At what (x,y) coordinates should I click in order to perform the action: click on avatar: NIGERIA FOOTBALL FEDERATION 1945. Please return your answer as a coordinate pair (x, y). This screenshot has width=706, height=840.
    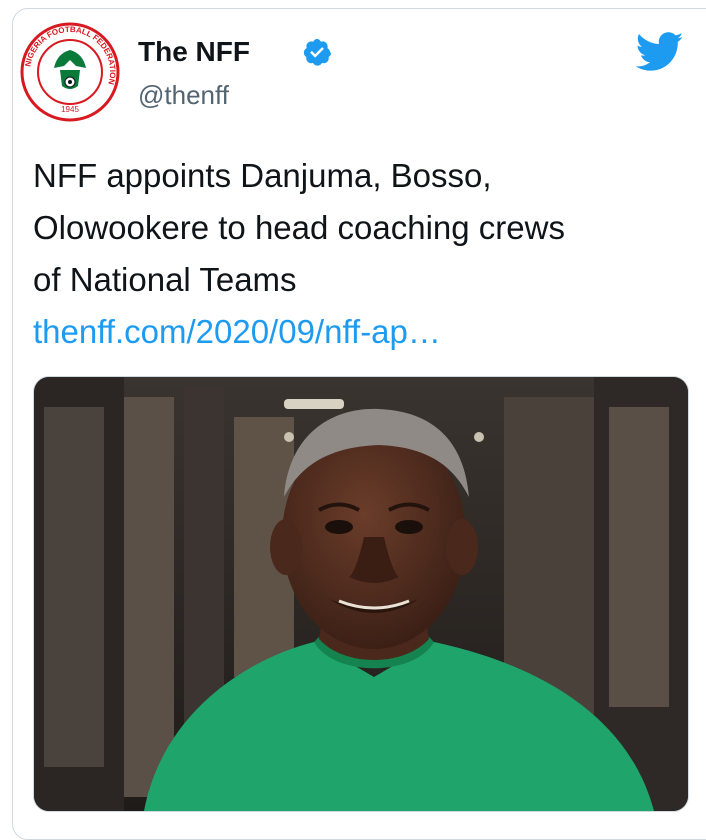
    Looking at the image, I should click on (70, 72).